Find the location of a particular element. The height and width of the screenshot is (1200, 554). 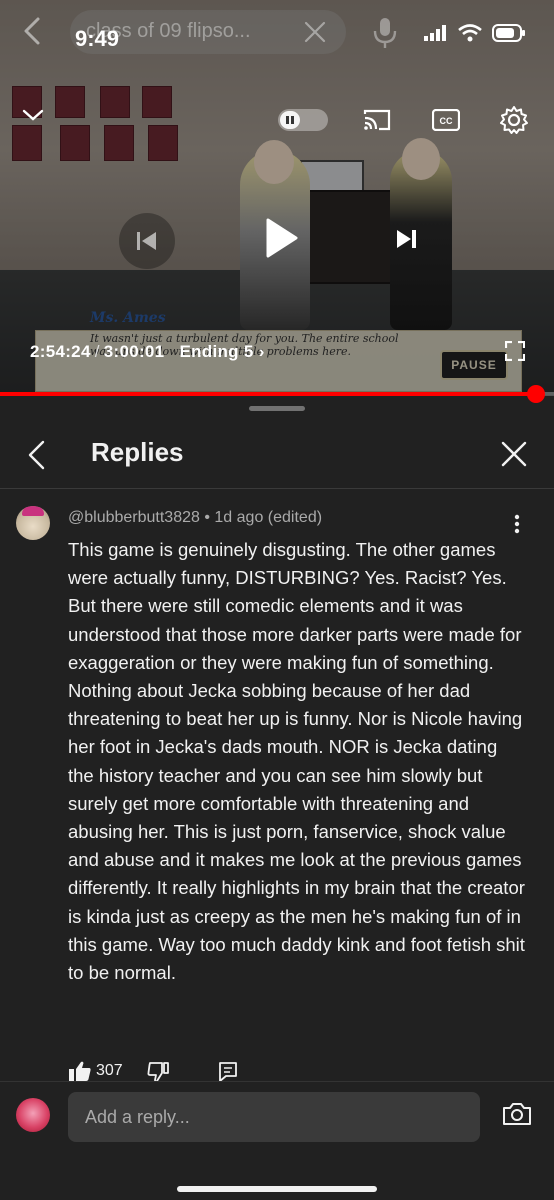

status-time: 9:49 is located at coordinates (97, 38).